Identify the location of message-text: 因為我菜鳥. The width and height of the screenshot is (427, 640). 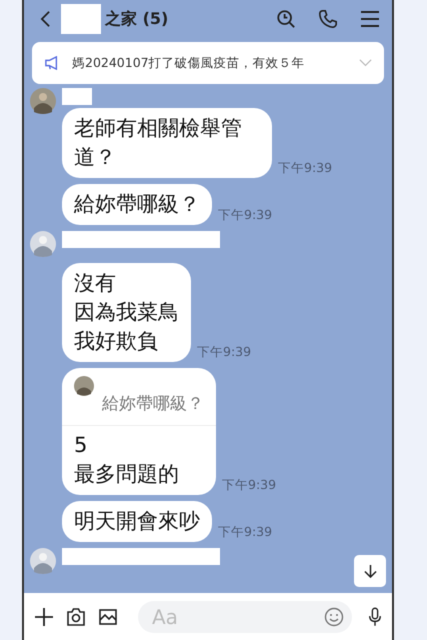
(126, 312).